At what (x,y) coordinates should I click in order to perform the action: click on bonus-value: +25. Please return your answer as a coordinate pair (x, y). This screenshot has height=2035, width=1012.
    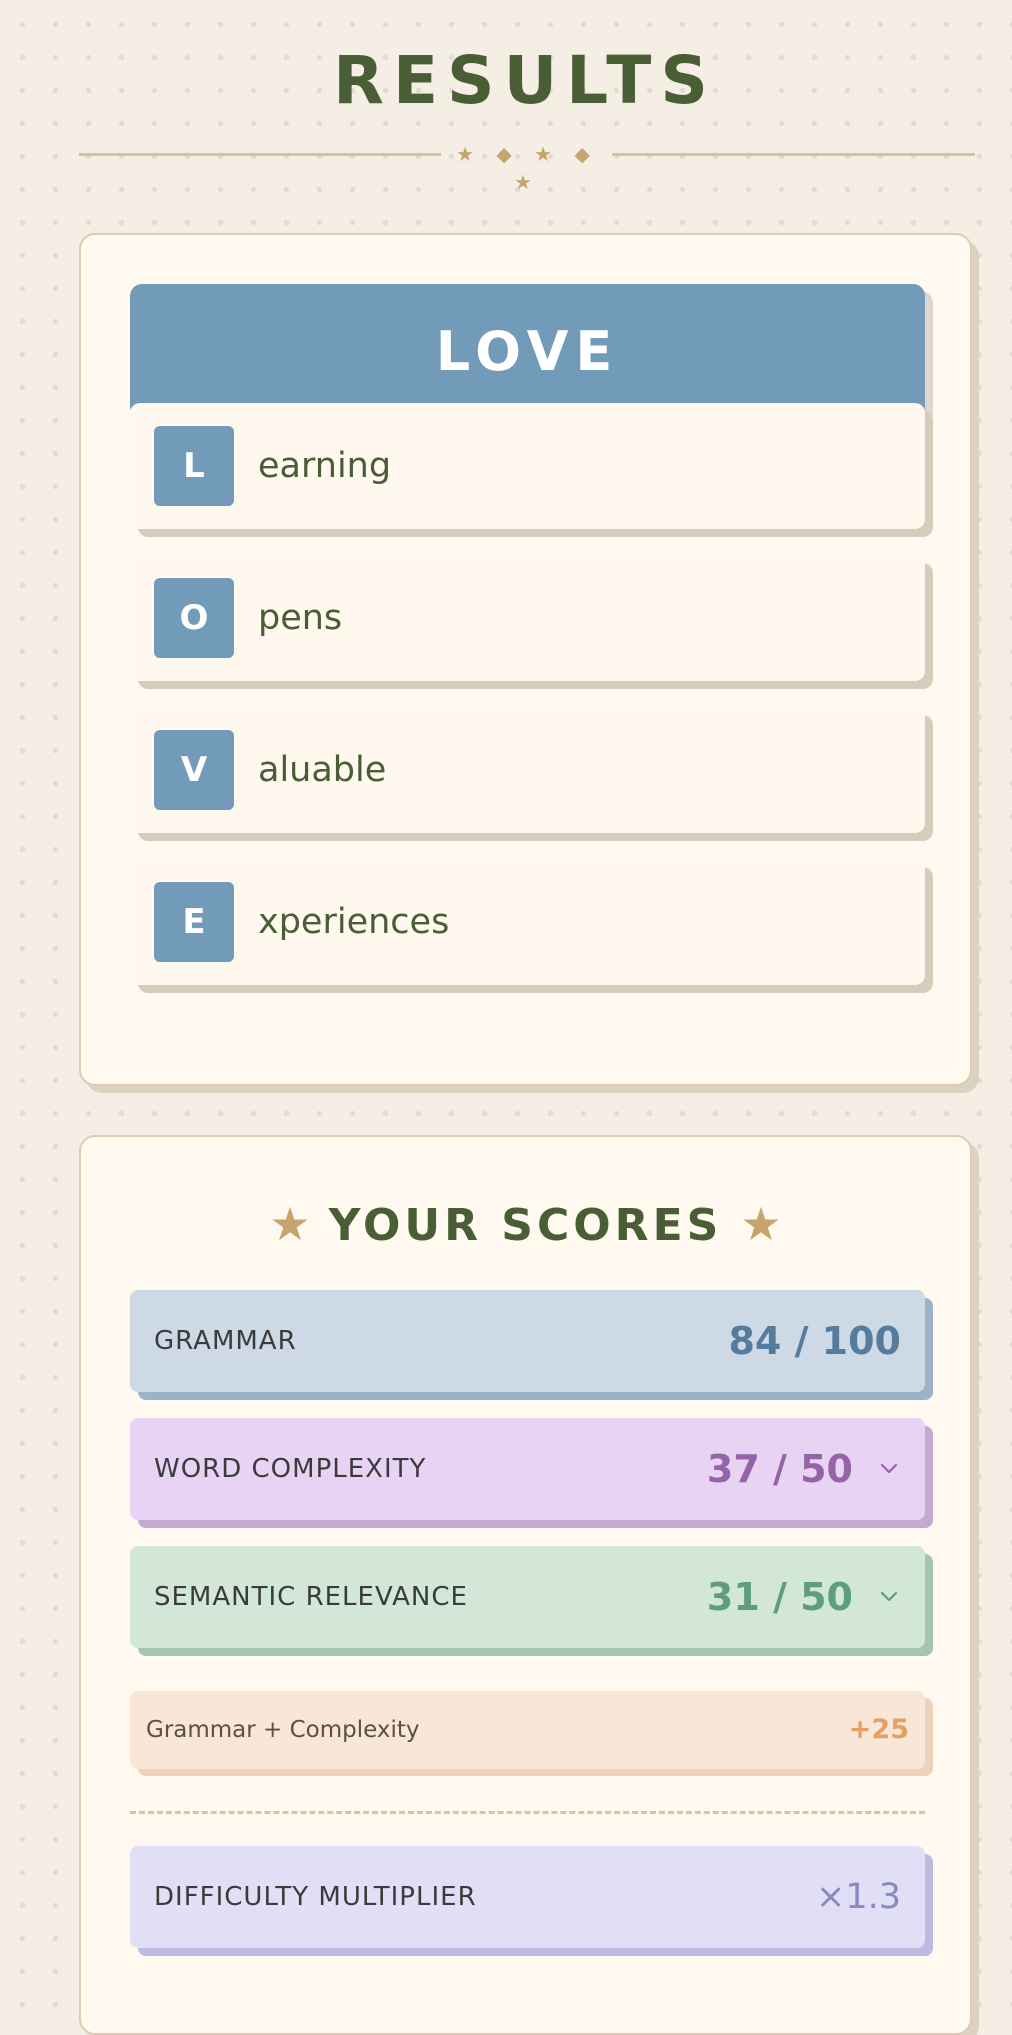
    Looking at the image, I should click on (878, 1729).